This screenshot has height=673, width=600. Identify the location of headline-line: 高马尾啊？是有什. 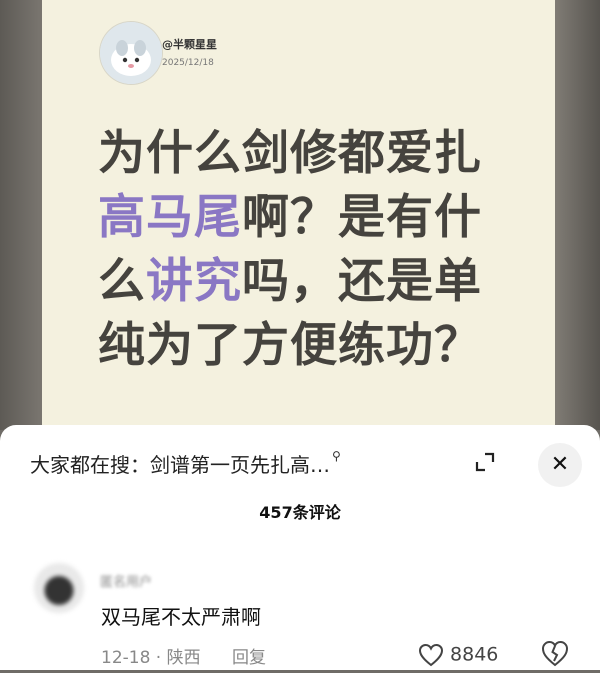
(323, 218).